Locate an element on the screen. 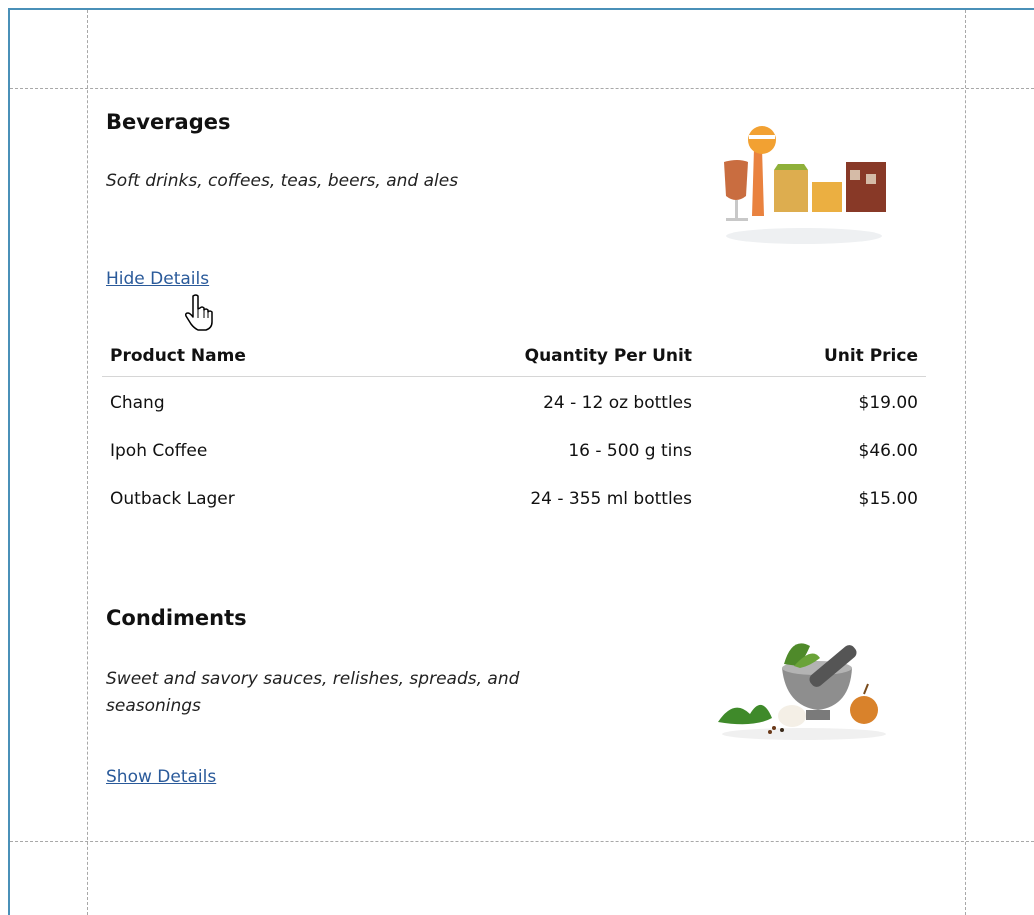 Image resolution: width=1034 pixels, height=915 pixels. table-row: Ipoh Coffee 16 - 500 g tins $46.00 is located at coordinates (514, 451).